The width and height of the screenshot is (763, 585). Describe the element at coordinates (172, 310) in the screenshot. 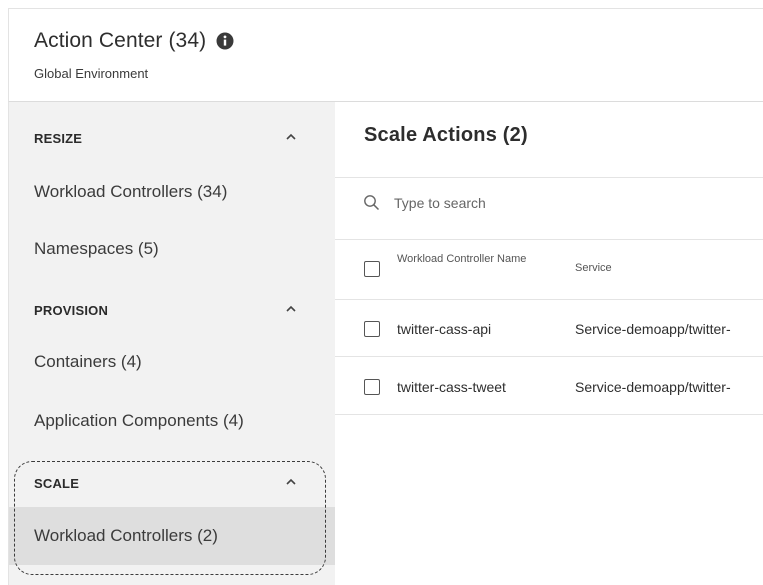

I see `section-header-provision: PROVISION` at that location.